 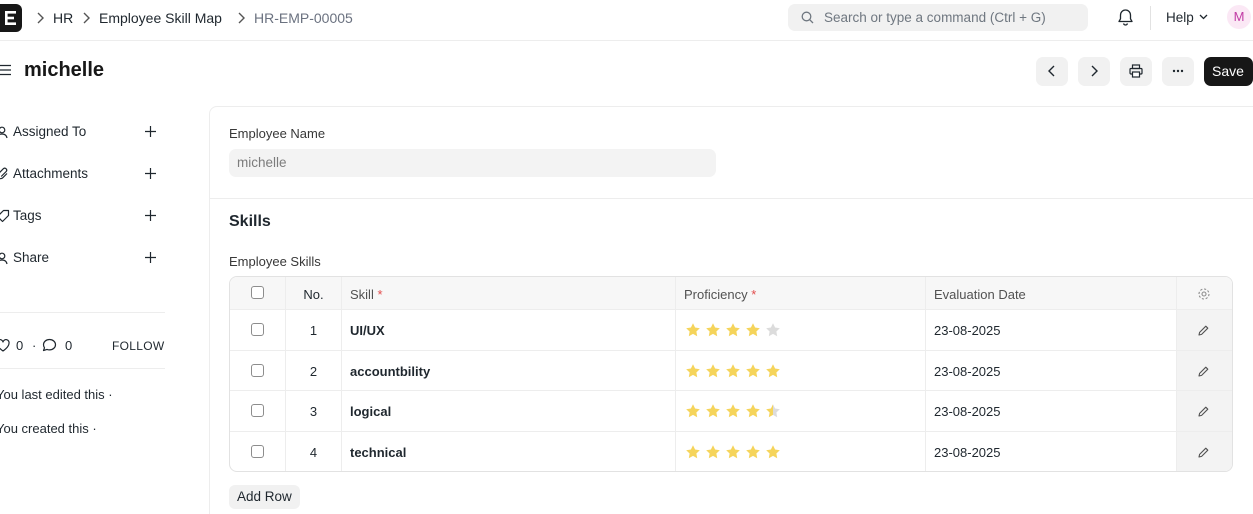 I want to click on app-logo, so click(x=11, y=18).